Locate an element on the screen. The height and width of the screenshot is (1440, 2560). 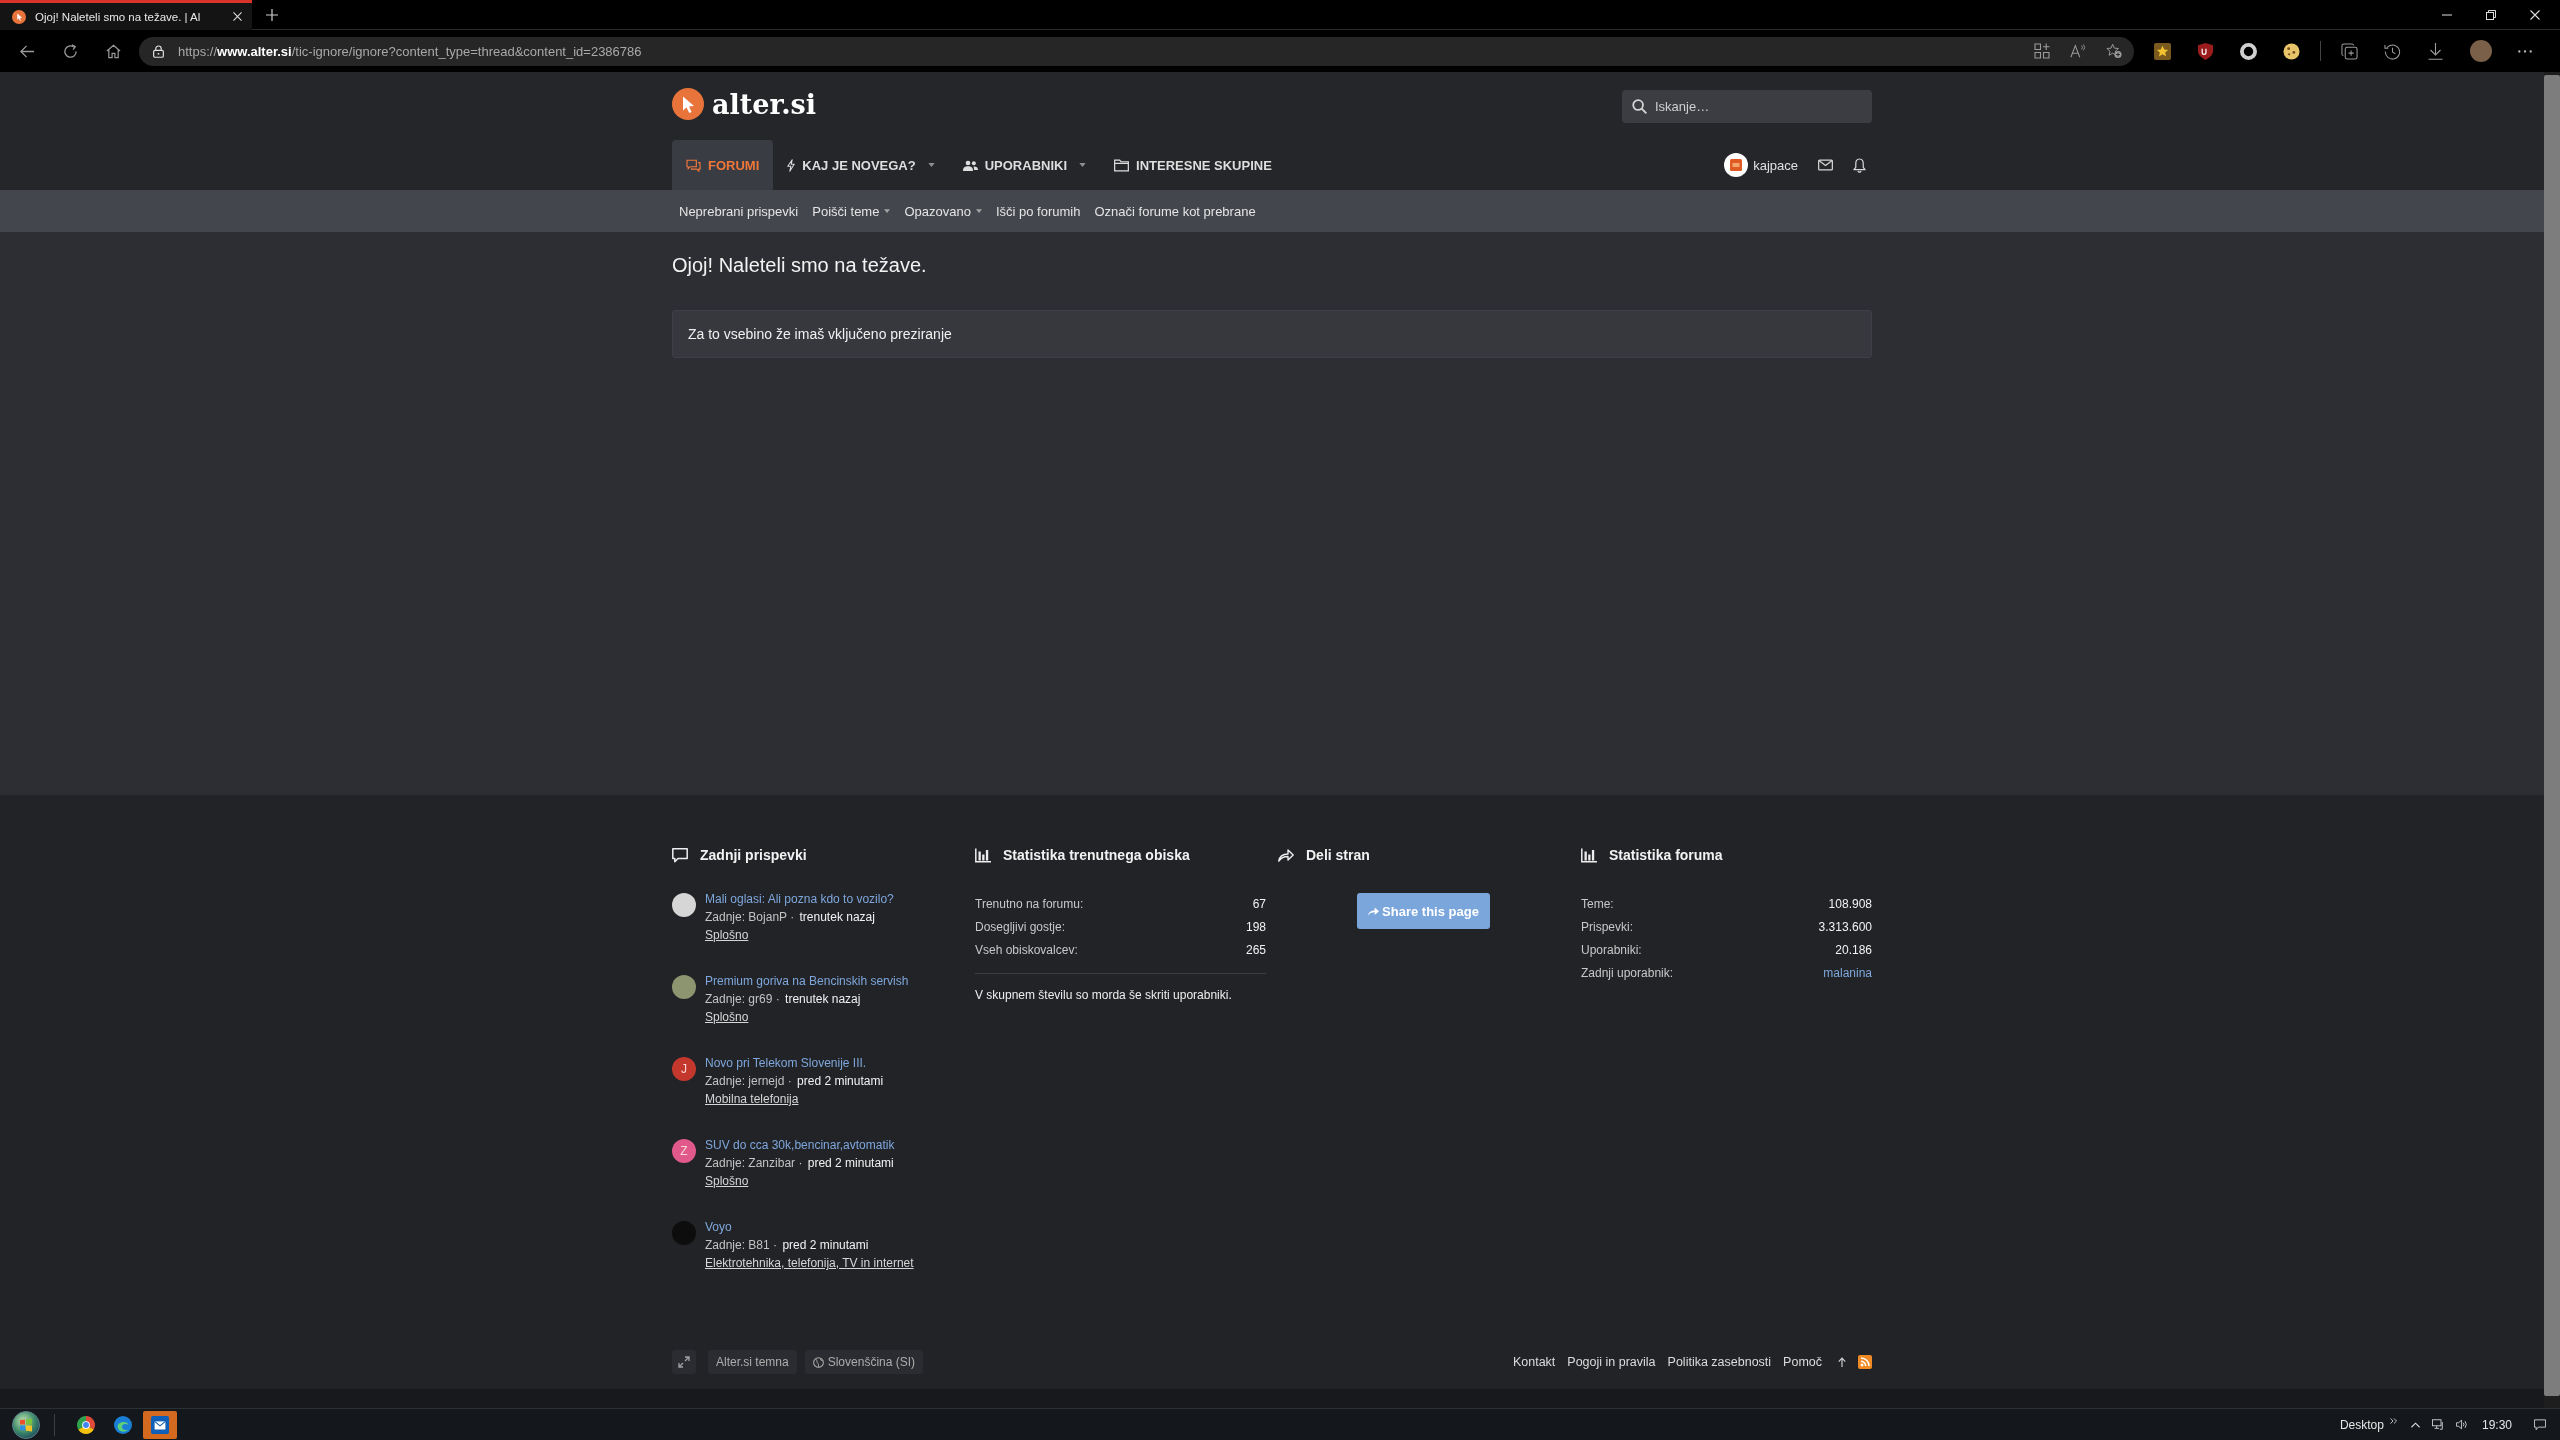
start-orb-icon is located at coordinates (26, 1424).